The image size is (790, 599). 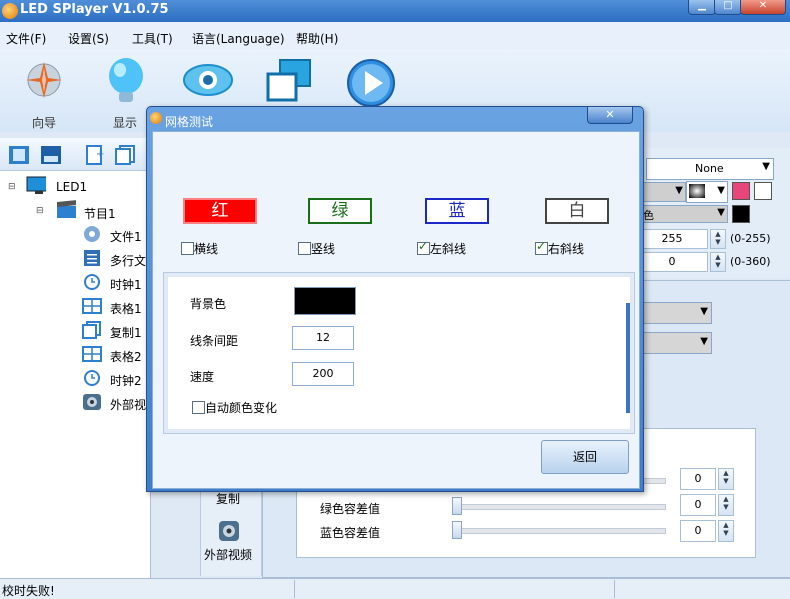 I want to click on maximize-button: □, so click(x=728, y=7).